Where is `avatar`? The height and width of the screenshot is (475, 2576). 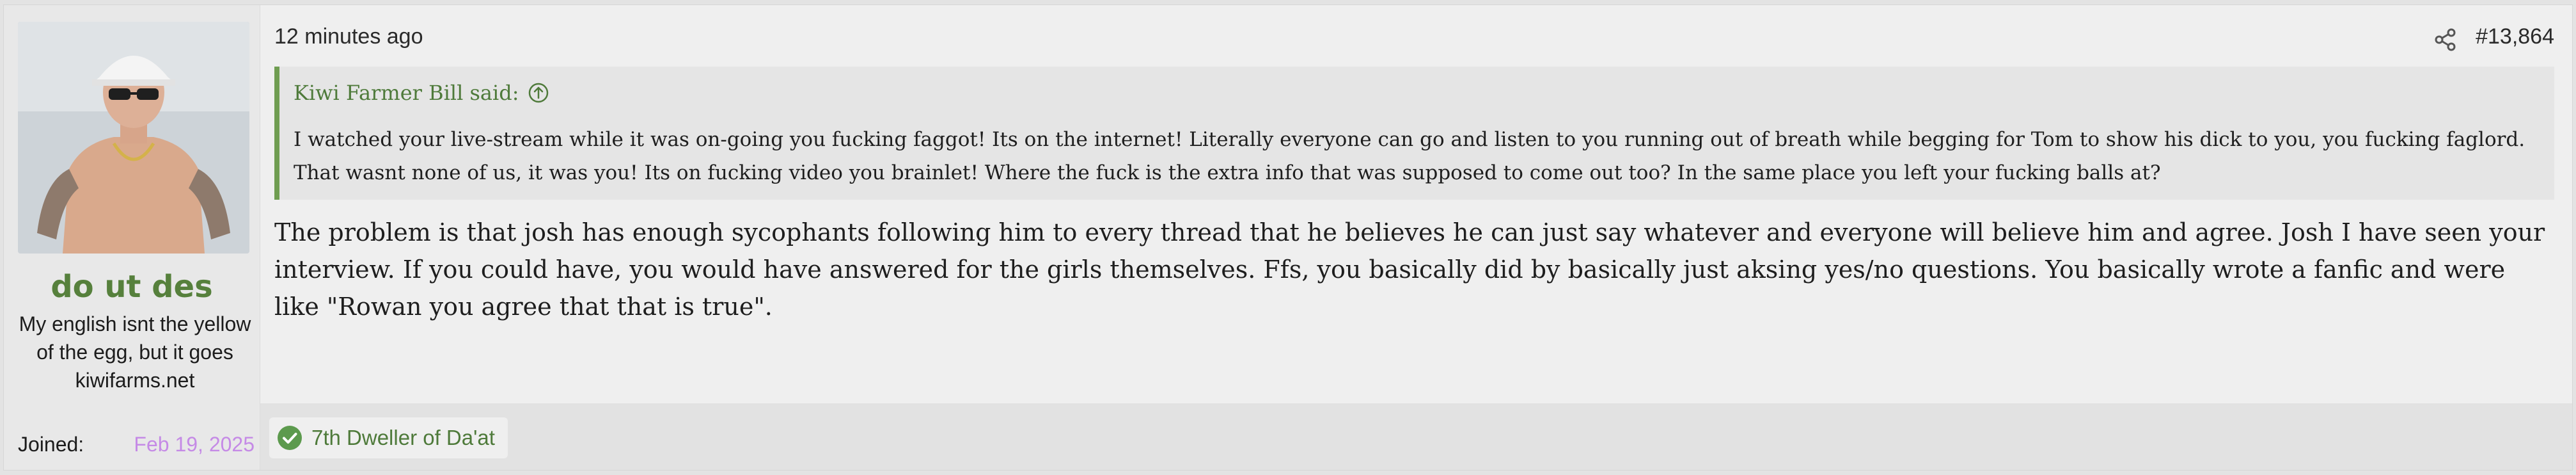
avatar is located at coordinates (133, 138).